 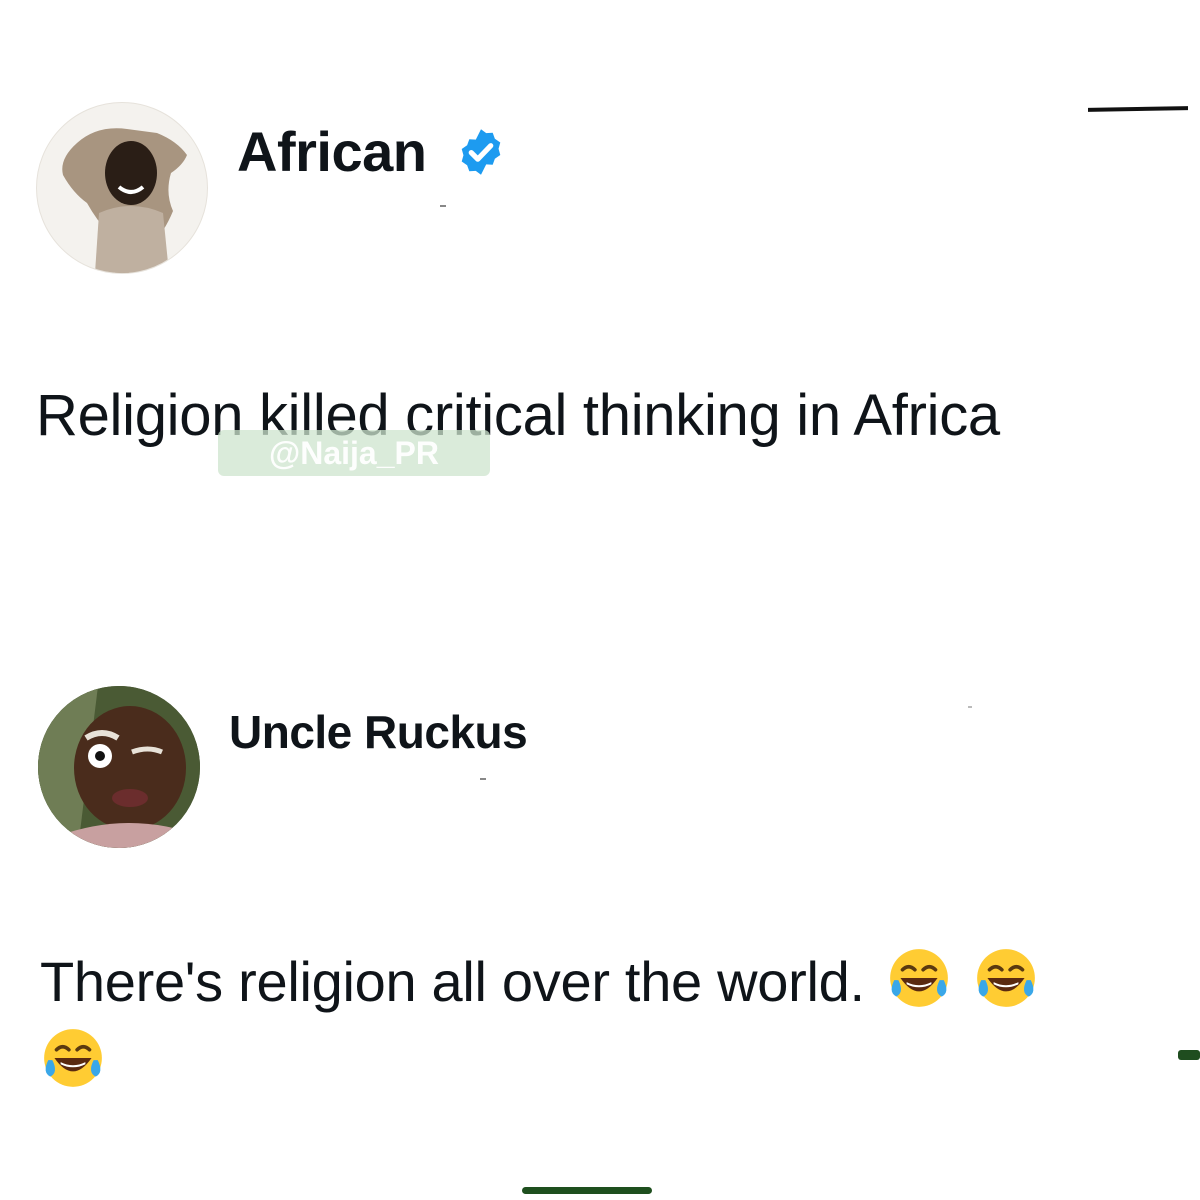 What do you see at coordinates (378, 732) in the screenshot?
I see `author-name: Uncle Ruckus` at bounding box center [378, 732].